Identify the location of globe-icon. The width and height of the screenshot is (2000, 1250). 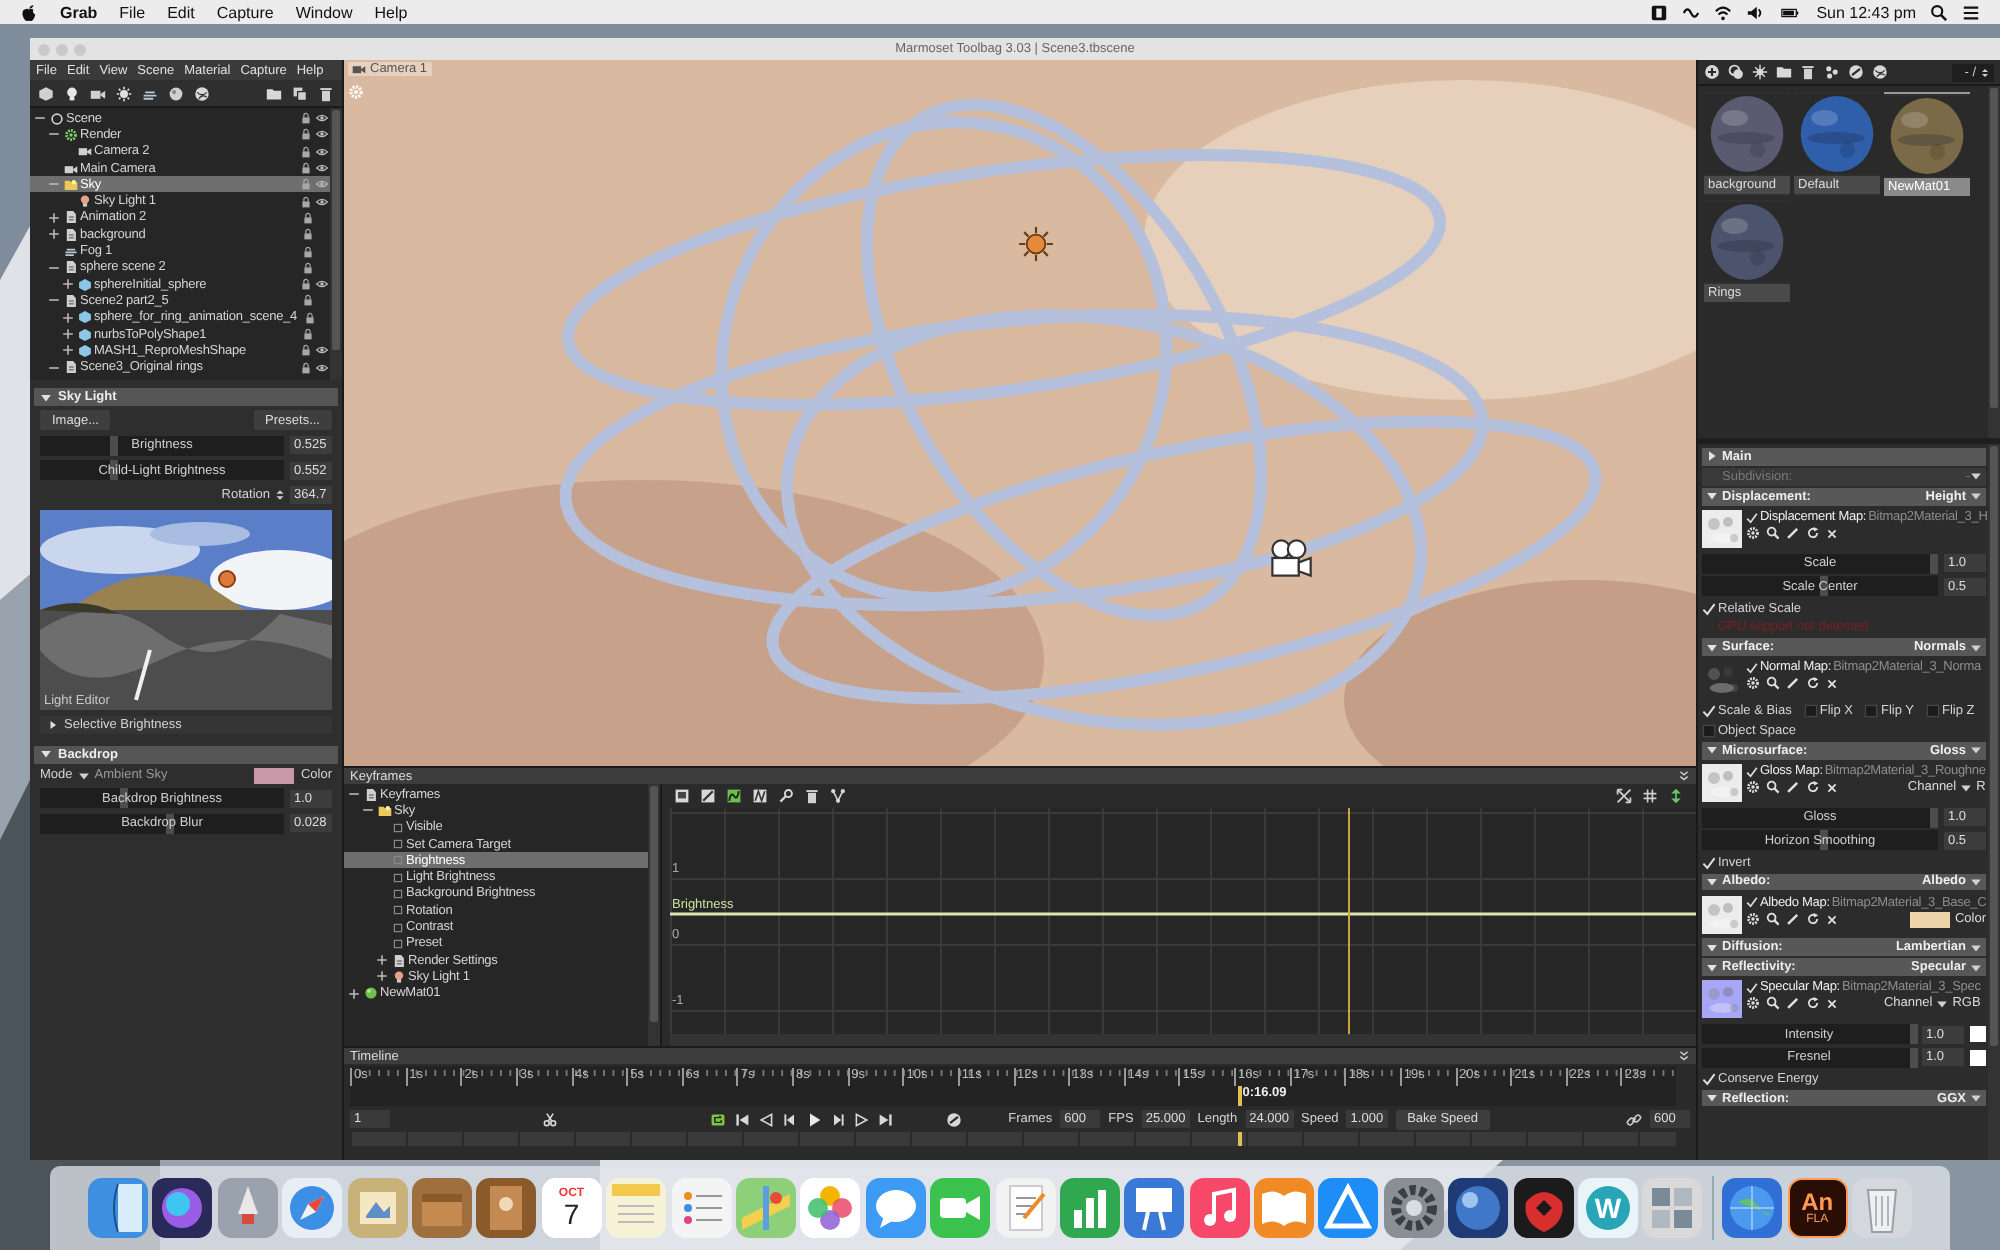
(1880, 72).